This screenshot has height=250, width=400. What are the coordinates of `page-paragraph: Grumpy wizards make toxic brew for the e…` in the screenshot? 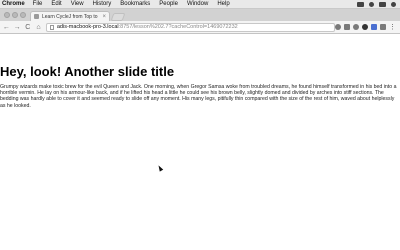 It's located at (198, 96).